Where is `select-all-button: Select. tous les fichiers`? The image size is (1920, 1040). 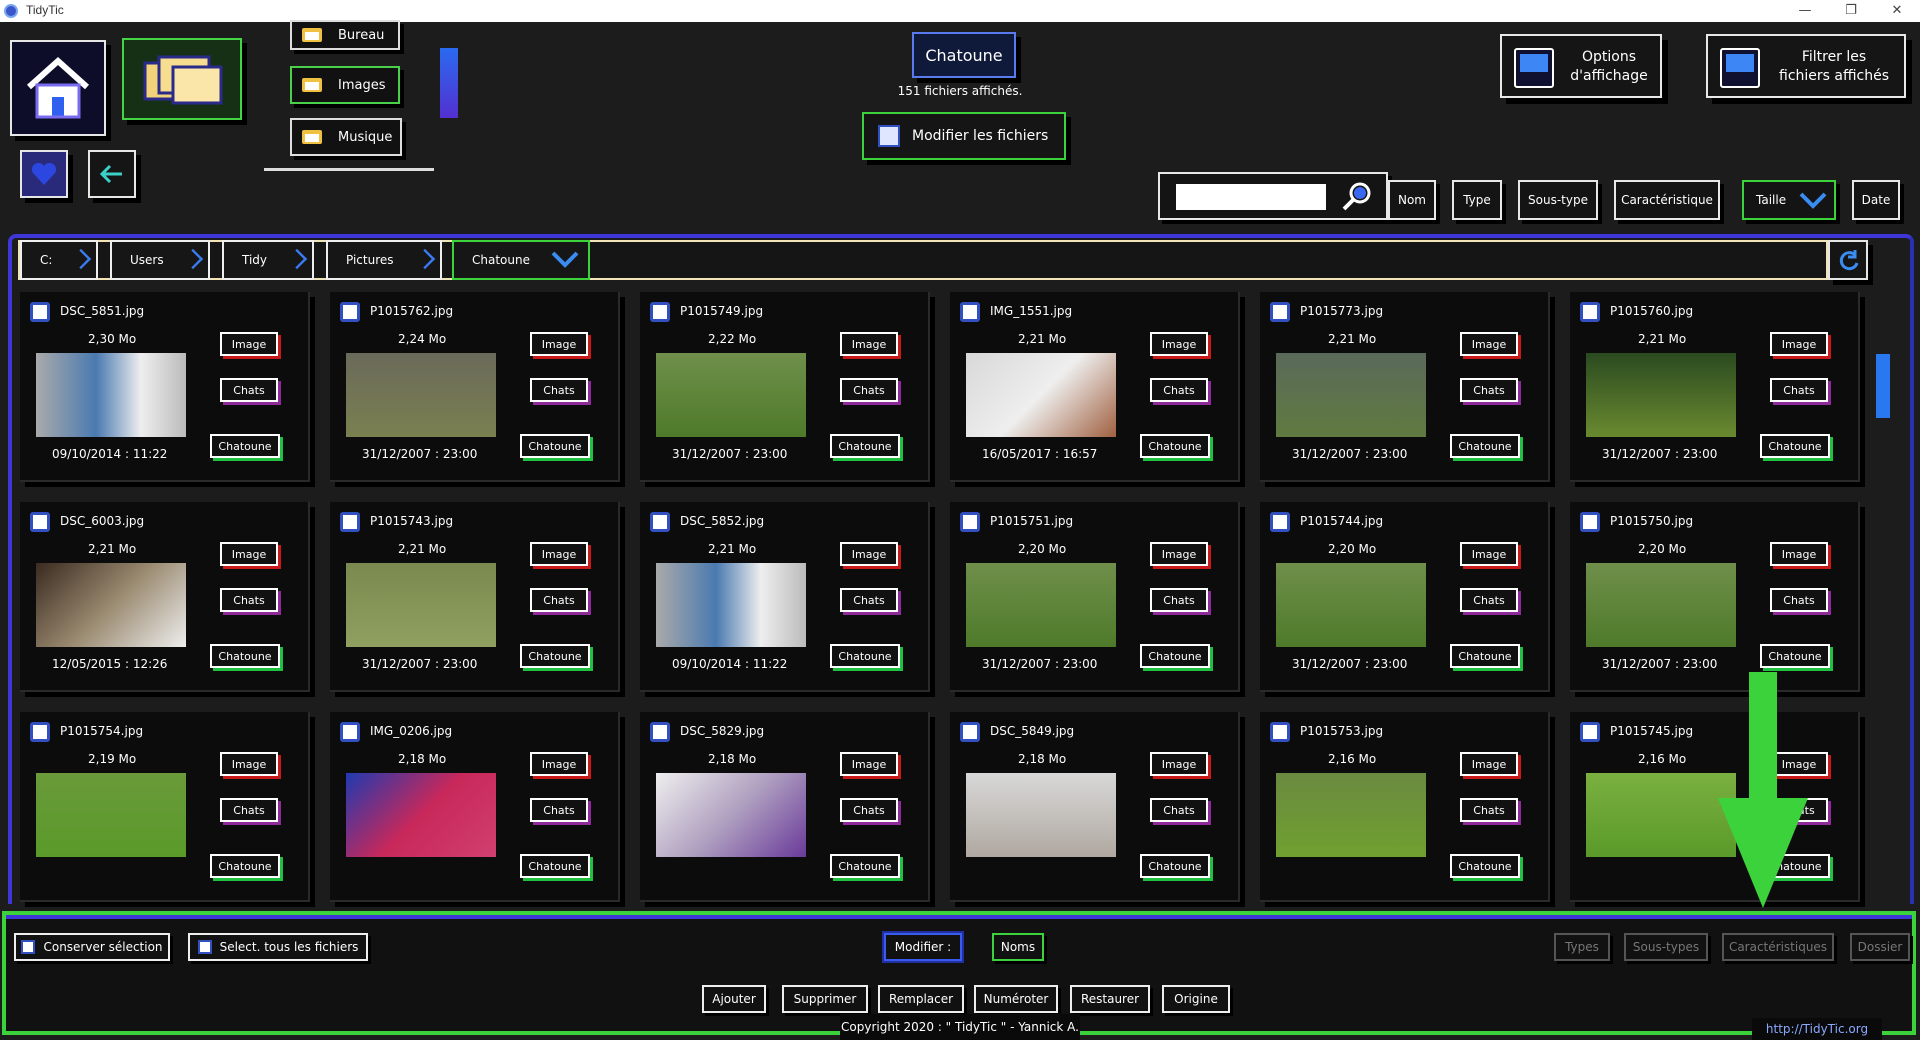
select-all-button: Select. tous les fichiers is located at coordinates (278, 947).